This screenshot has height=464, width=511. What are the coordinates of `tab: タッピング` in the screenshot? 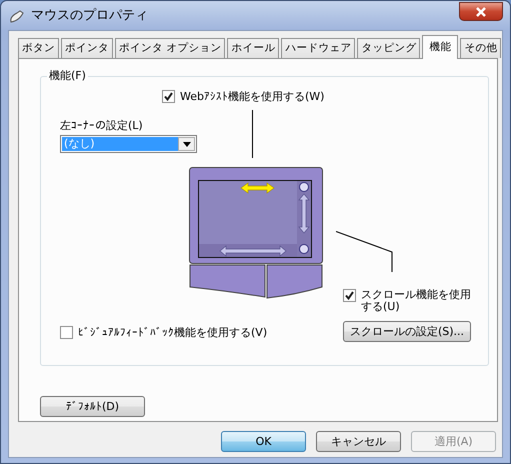 It's located at (388, 48).